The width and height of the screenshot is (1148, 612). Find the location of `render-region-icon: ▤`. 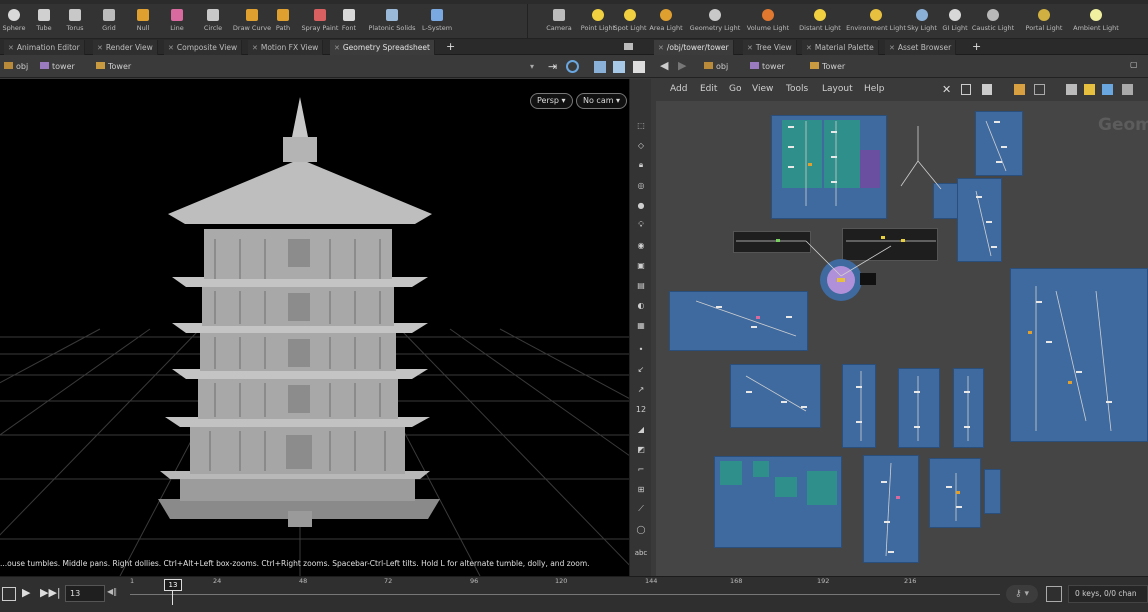

render-region-icon: ▤ is located at coordinates (641, 285).